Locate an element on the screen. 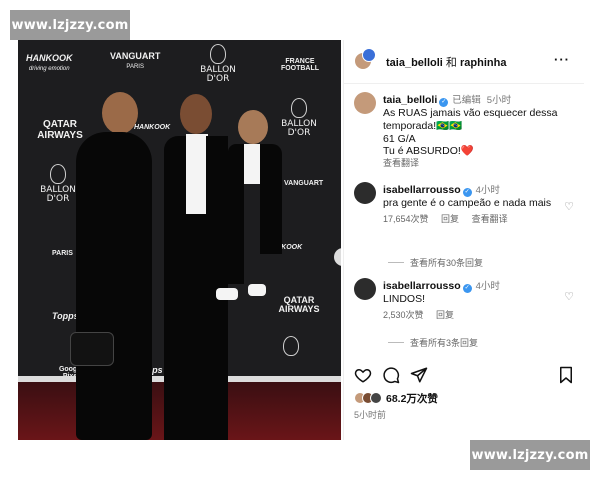 The height and width of the screenshot is (480, 600). comment-username: taia_belloli is located at coordinates (410, 100).